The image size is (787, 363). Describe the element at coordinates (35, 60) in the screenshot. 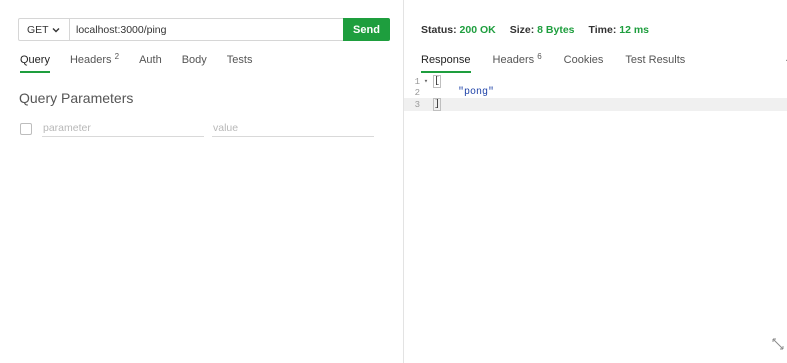

I see `tab-query-label: Query` at that location.